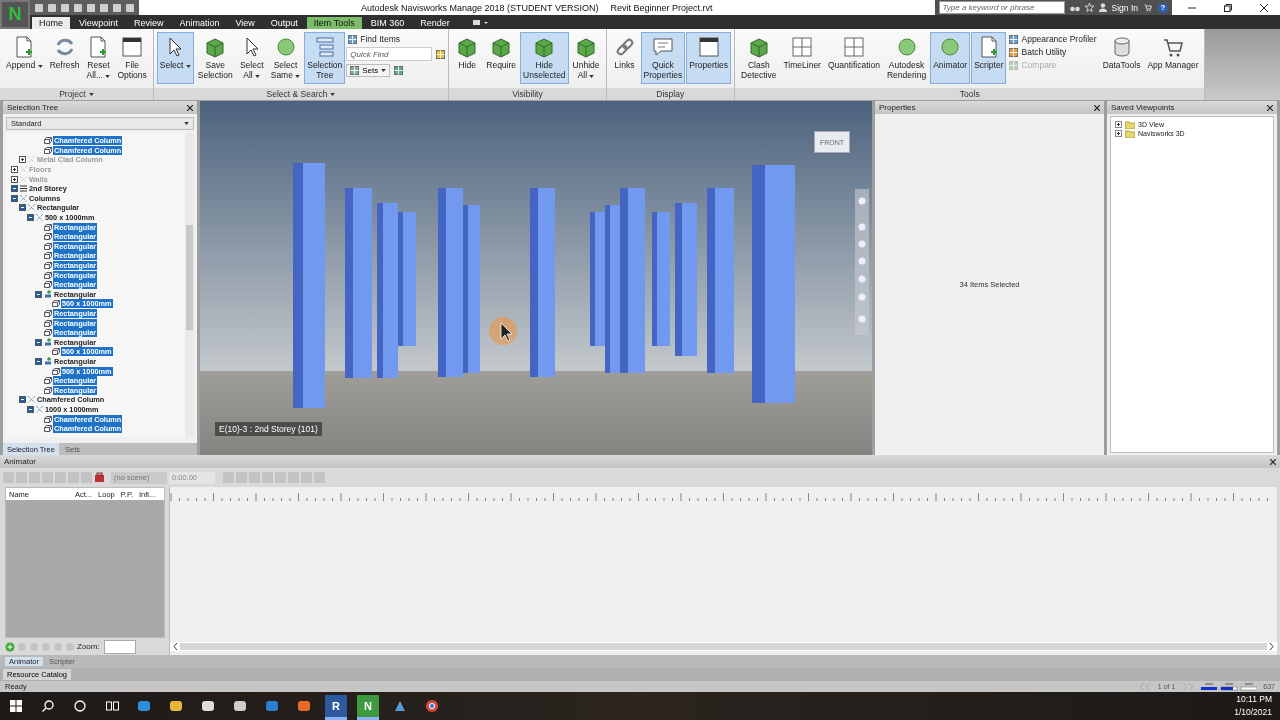  What do you see at coordinates (1229, 686) in the screenshot?
I see `performance-meters-drawing` at bounding box center [1229, 686].